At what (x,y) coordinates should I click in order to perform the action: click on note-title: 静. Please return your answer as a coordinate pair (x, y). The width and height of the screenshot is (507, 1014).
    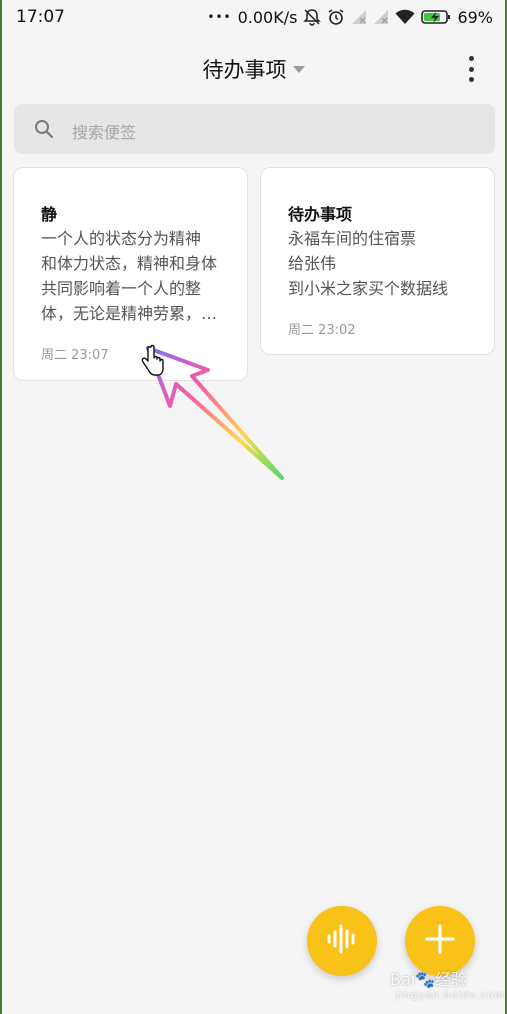
    Looking at the image, I should click on (49, 214).